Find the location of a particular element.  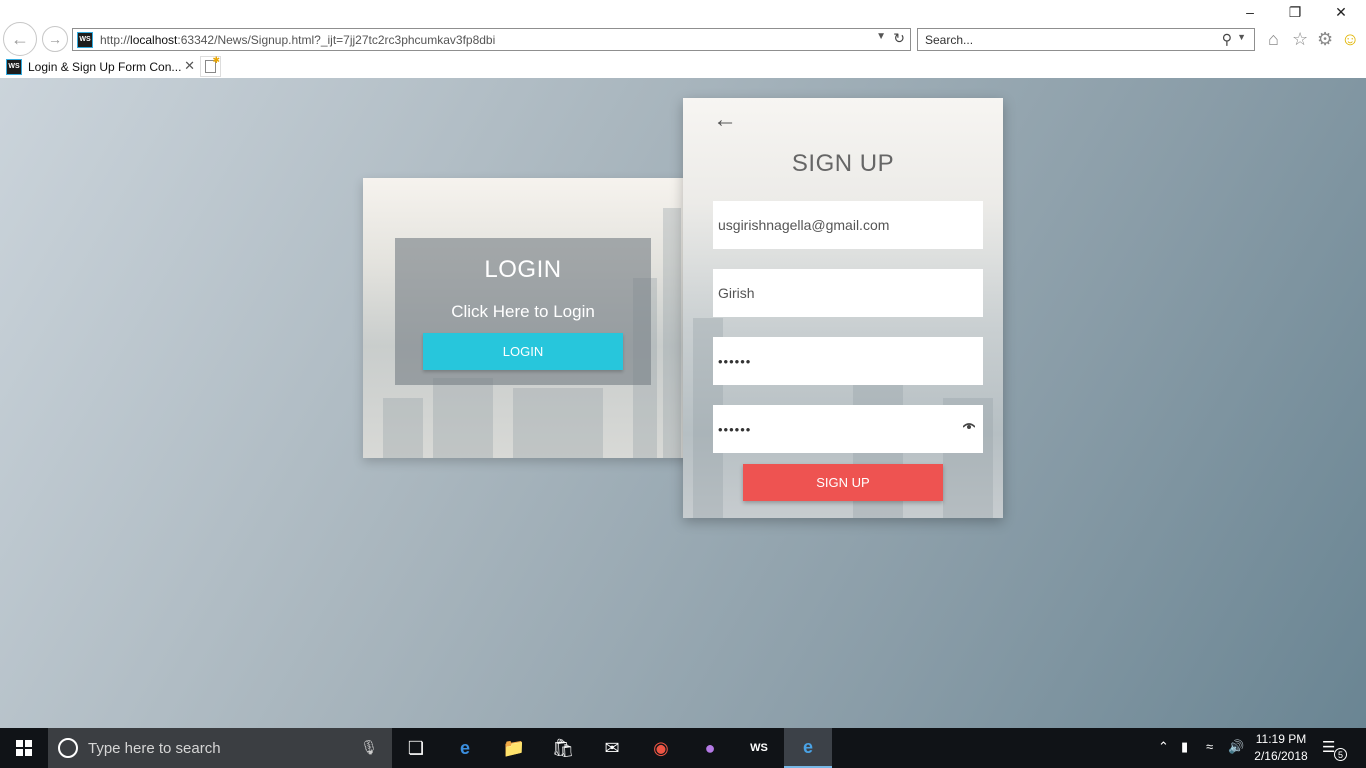

confirm-password-value: •••••• is located at coordinates (735, 429).